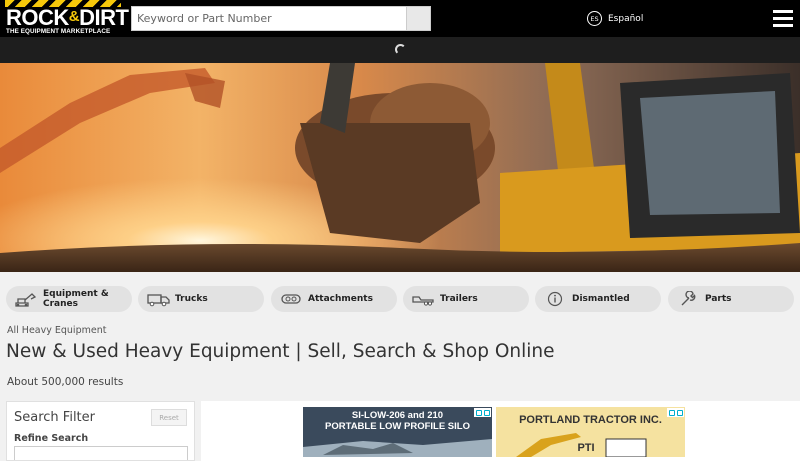  Describe the element at coordinates (158, 299) in the screenshot. I see `truck-icon` at that location.